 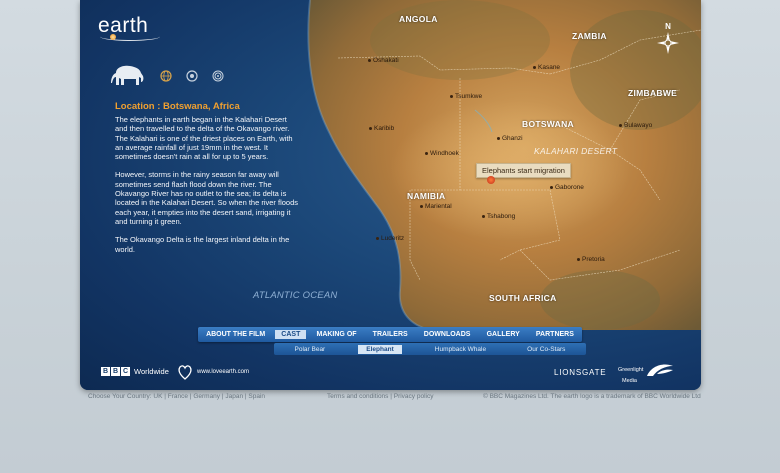 I want to click on city-luderitz: Luderitz, so click(x=390, y=238).